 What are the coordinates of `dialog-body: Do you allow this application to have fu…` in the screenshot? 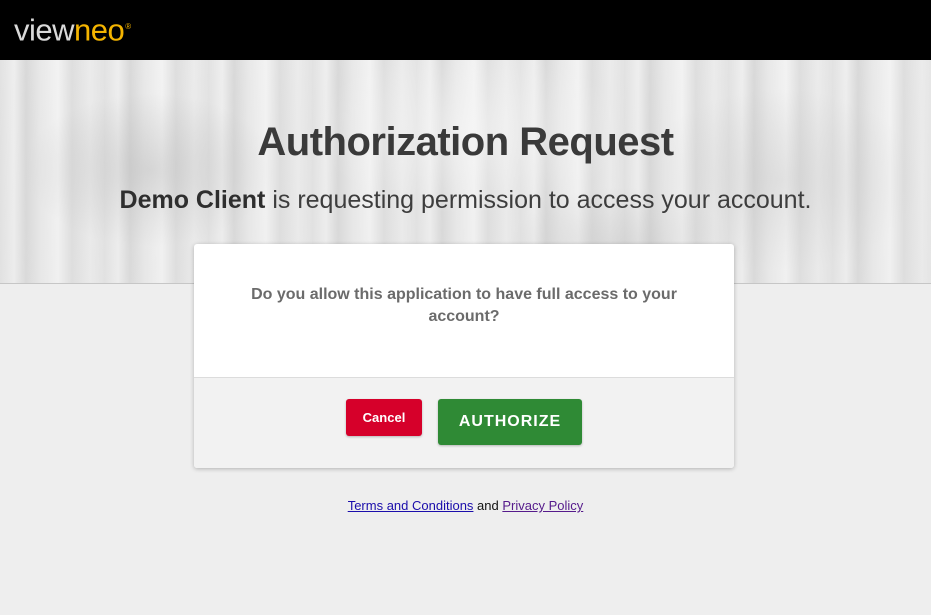 It's located at (464, 310).